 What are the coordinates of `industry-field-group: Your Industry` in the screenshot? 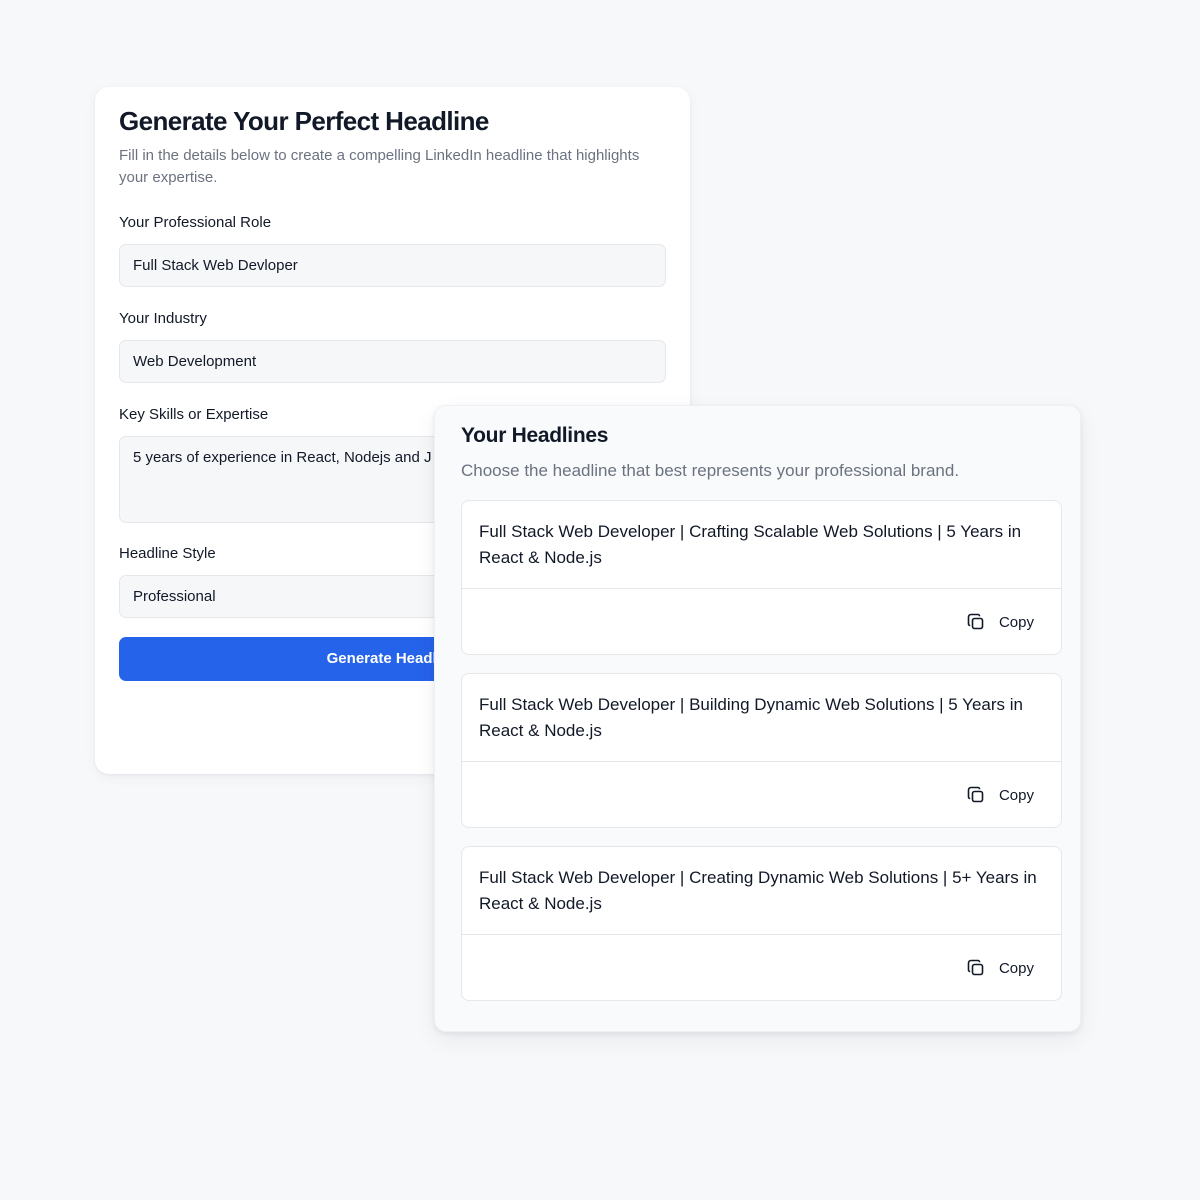 It's located at (392, 346).